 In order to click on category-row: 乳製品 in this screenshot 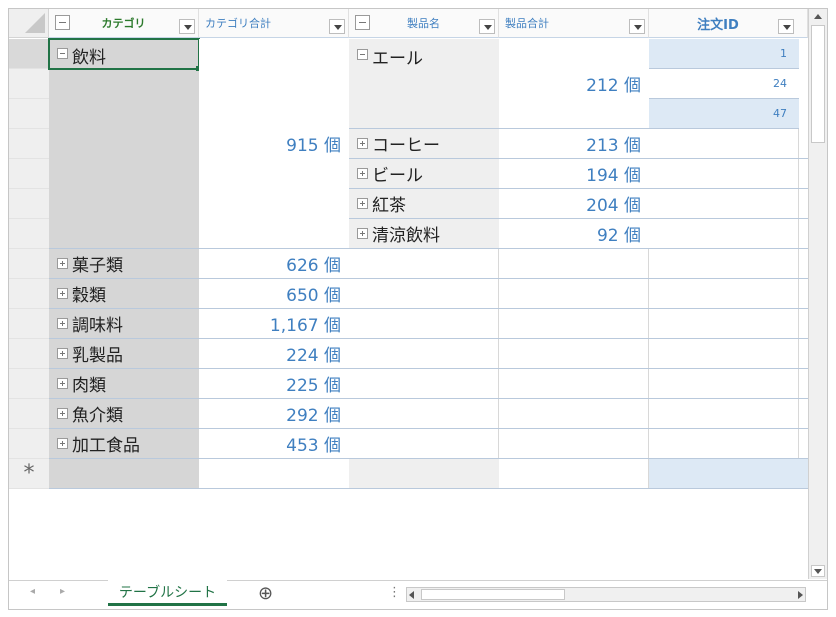, I will do `click(124, 354)`.